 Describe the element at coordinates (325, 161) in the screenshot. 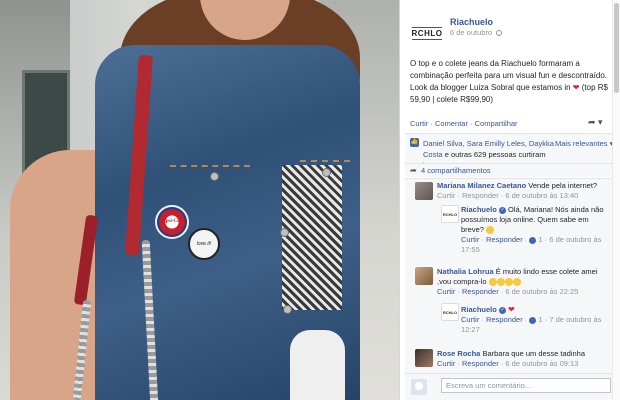

I see `pocket-seam-right` at that location.